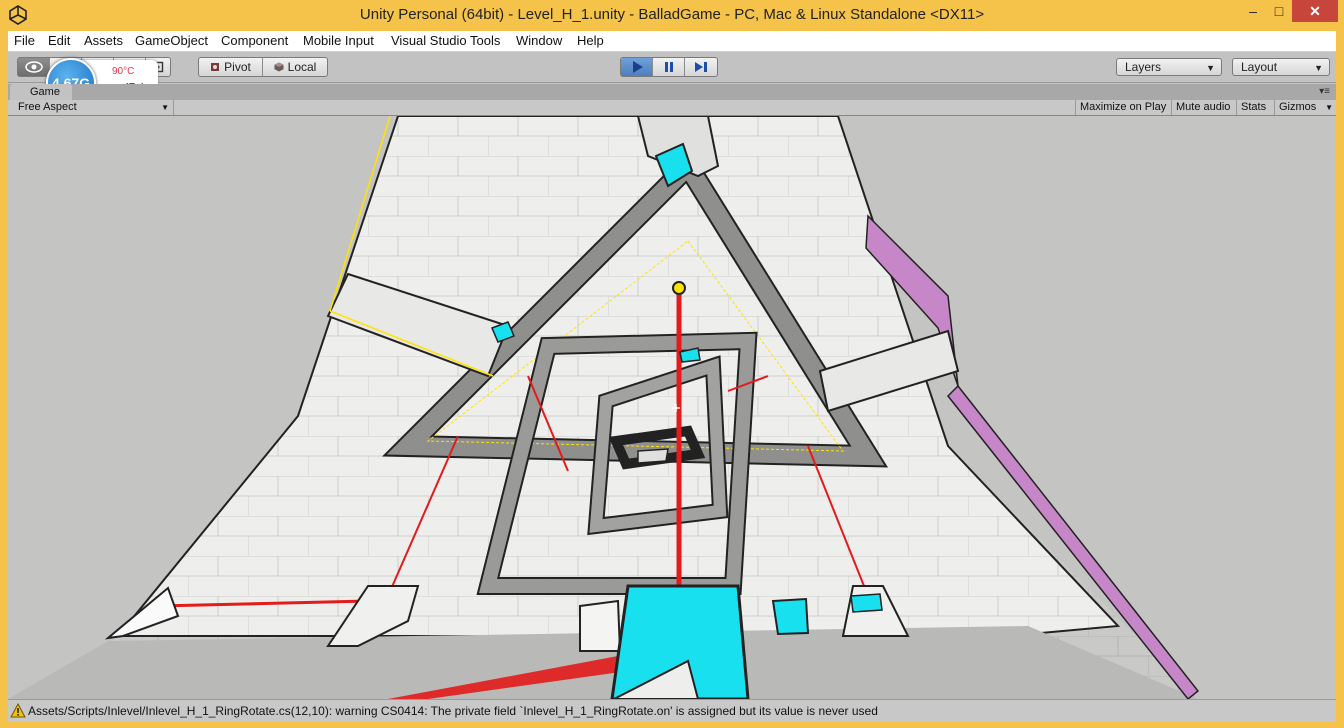 The height and width of the screenshot is (728, 1344). What do you see at coordinates (1253, 11) in the screenshot?
I see `minimize-button: ‒` at bounding box center [1253, 11].